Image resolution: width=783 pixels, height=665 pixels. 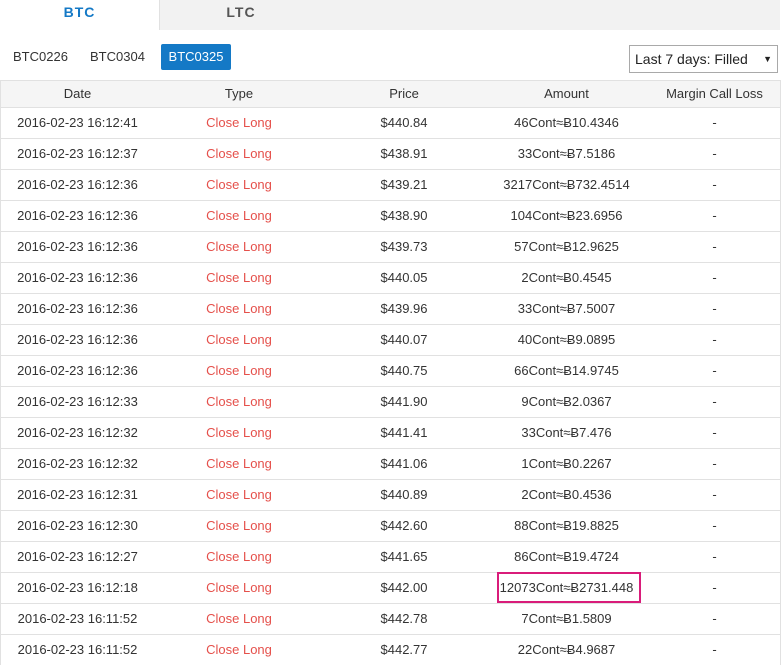 I want to click on time-filter-value: Last 7 days: Filled, so click(x=691, y=59).